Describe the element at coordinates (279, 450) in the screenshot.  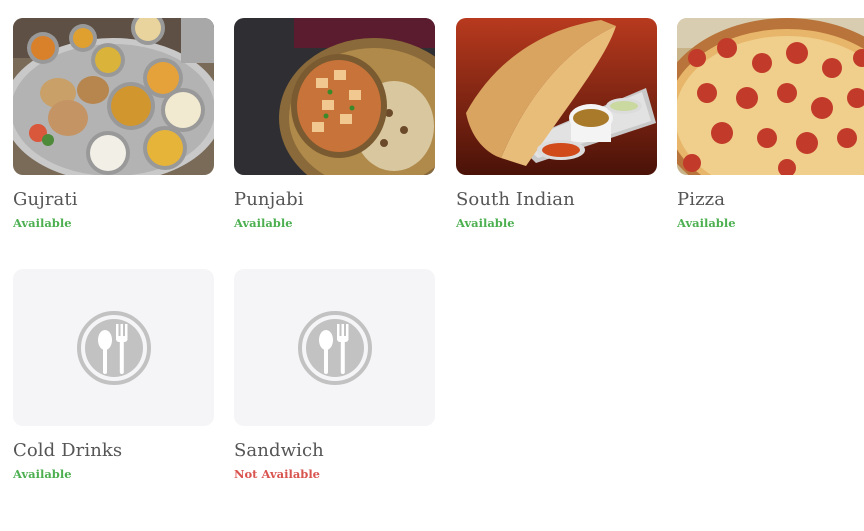
I see `category-name: Sandwich` at that location.